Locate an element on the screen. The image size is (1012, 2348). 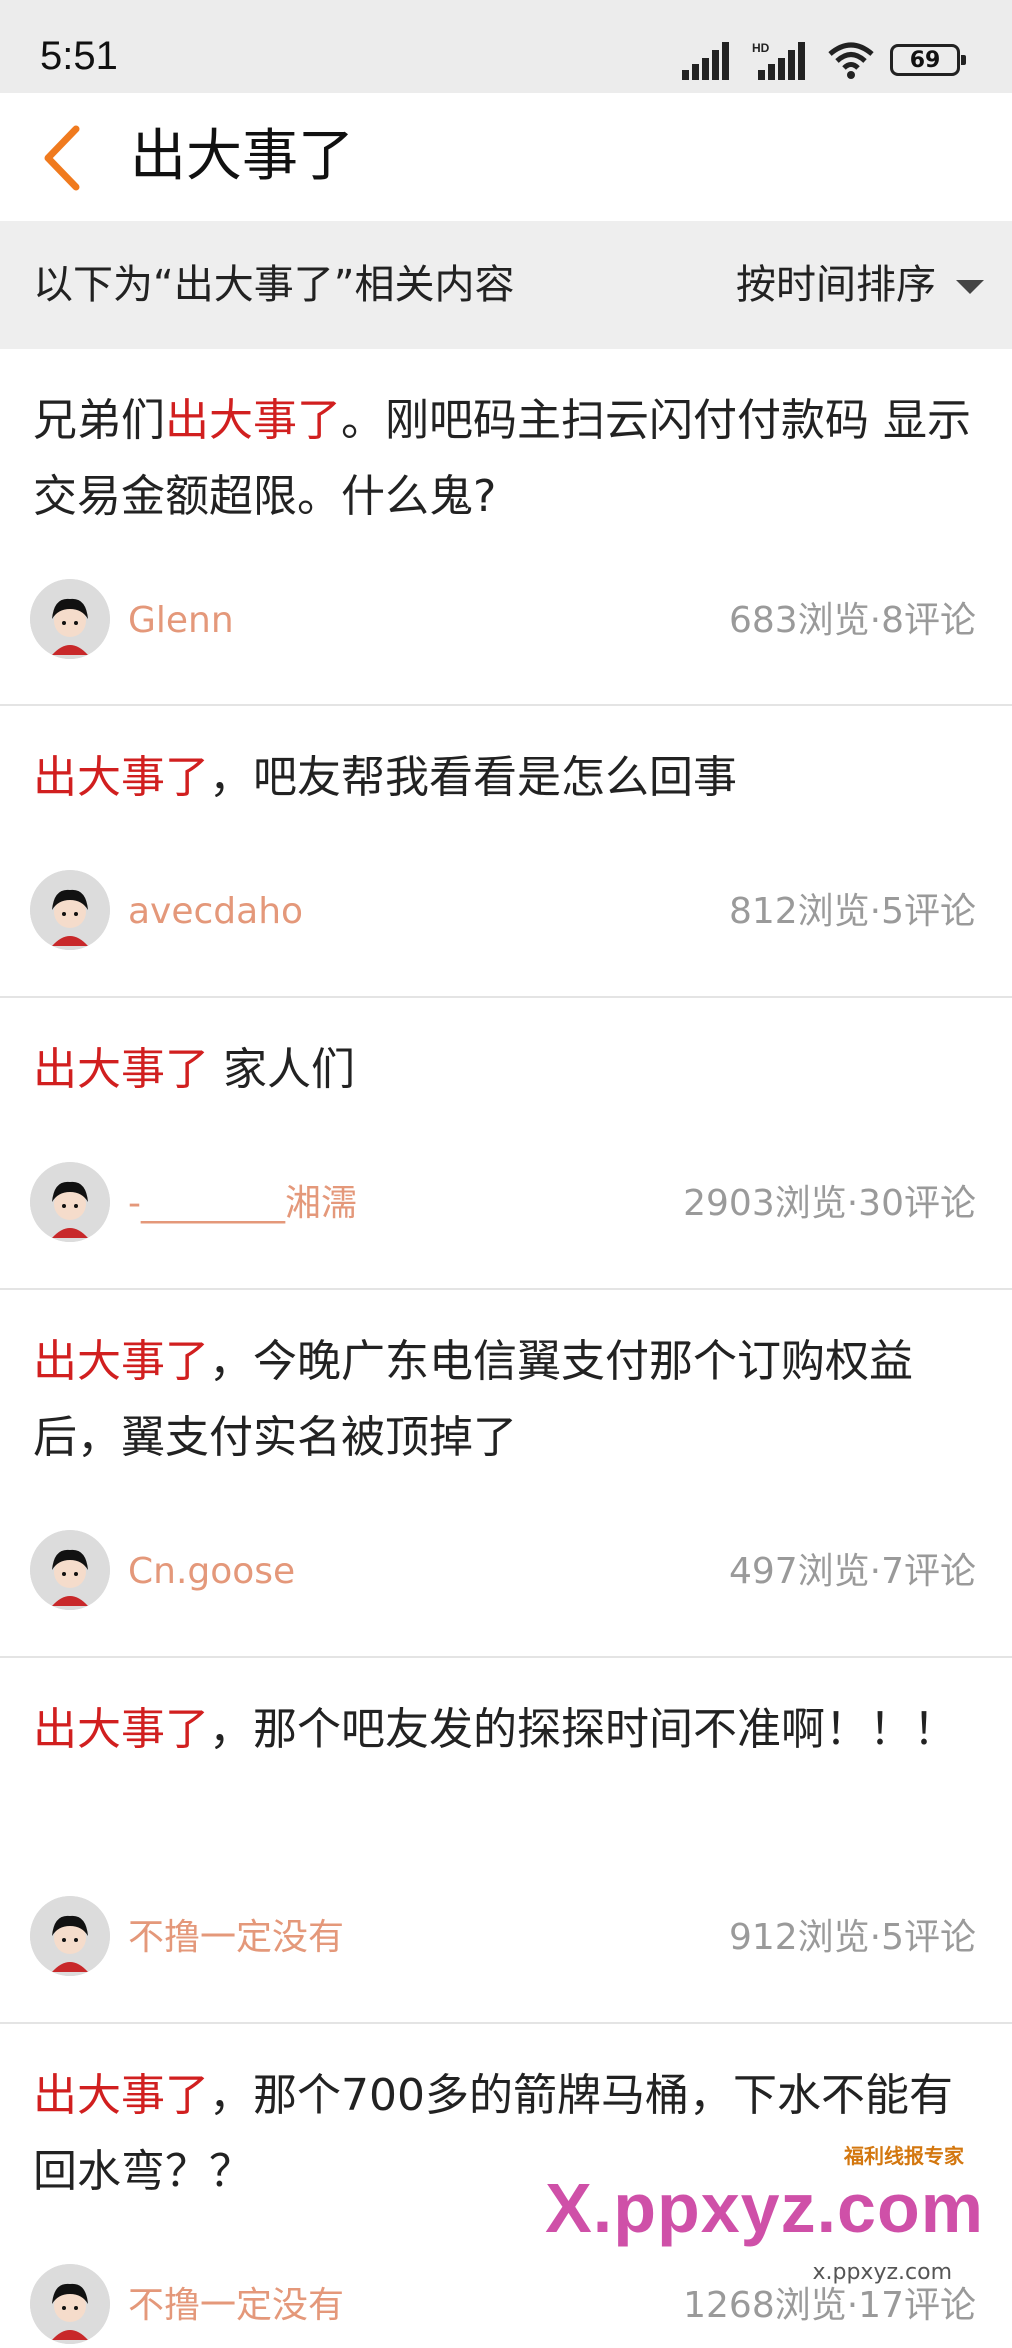
wifi-icon is located at coordinates (851, 60).